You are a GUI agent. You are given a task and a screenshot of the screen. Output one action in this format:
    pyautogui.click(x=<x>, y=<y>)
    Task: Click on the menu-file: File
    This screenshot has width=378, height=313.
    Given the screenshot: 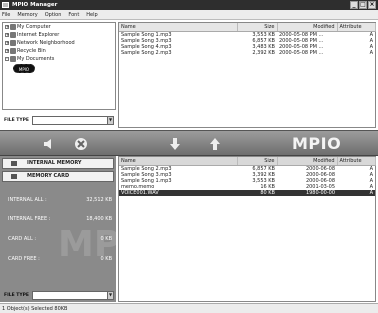 What is the action you would take?
    pyautogui.click(x=6, y=15)
    